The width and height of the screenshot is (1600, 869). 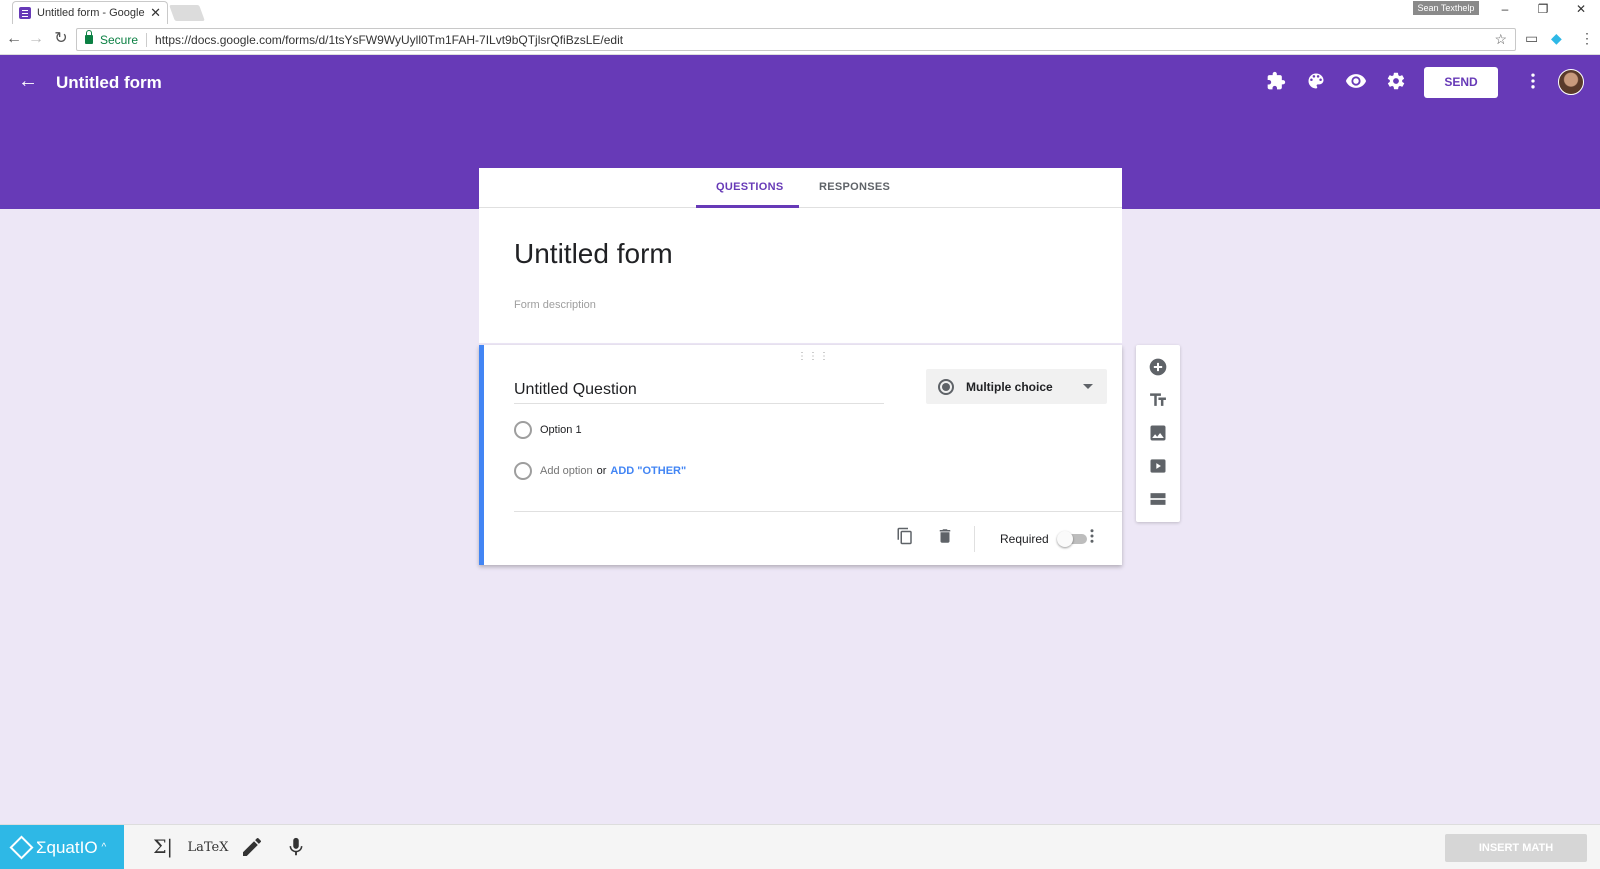 What do you see at coordinates (1009, 386) in the screenshot?
I see `question-type-label: Multiple choice` at bounding box center [1009, 386].